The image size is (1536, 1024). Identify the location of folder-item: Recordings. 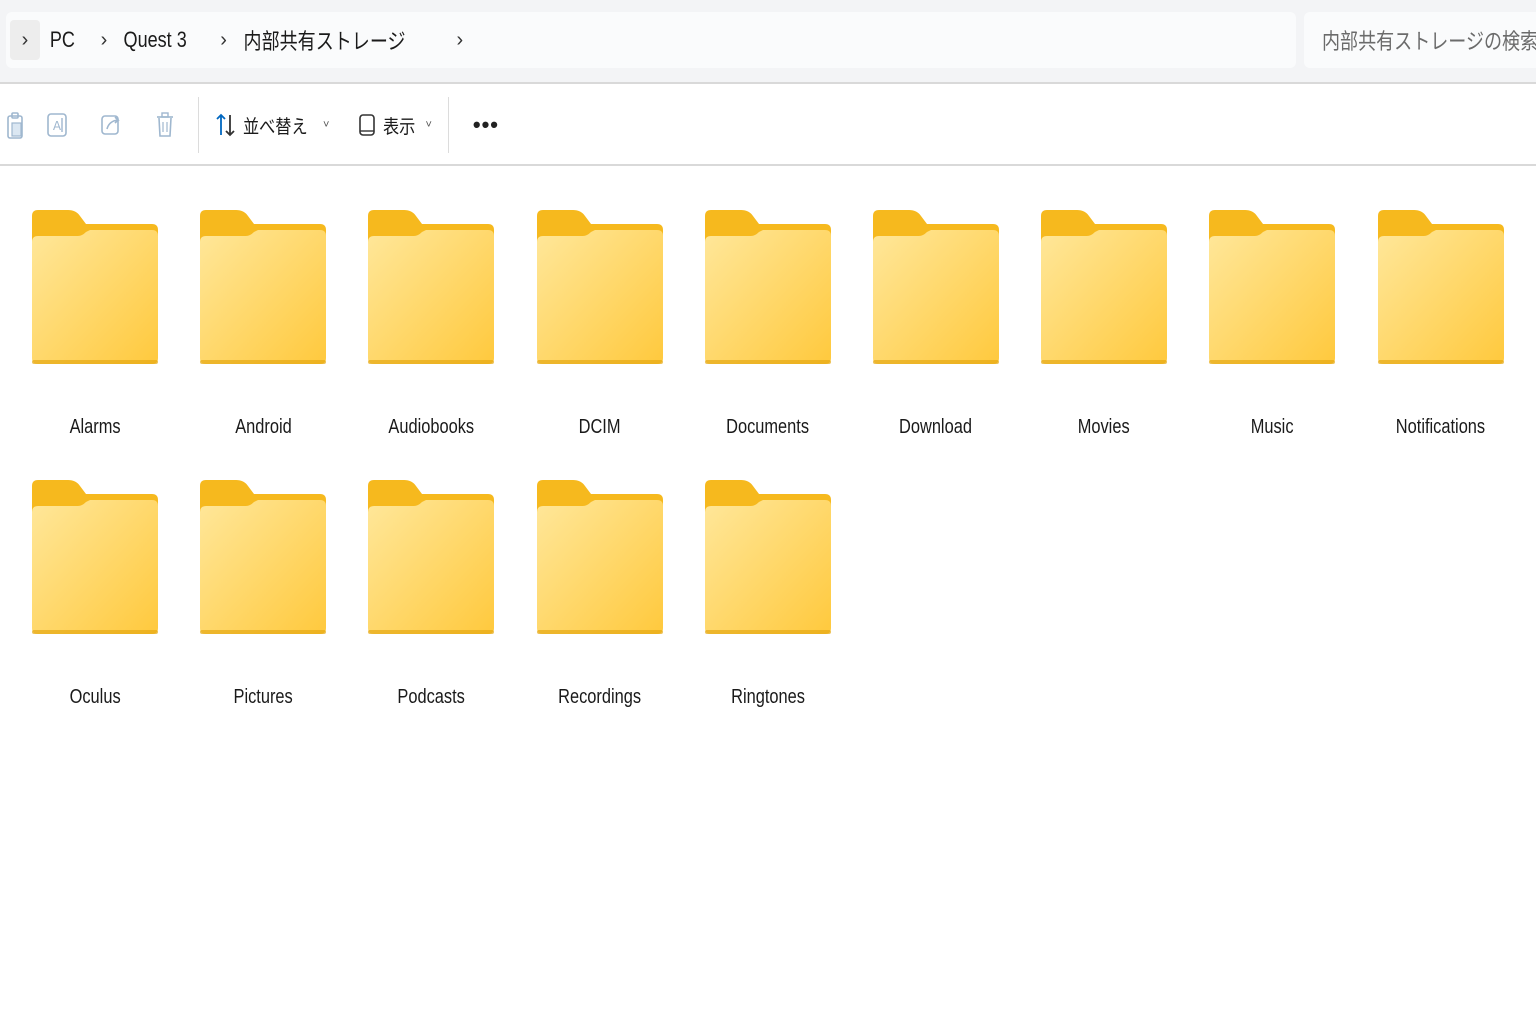
(600, 605).